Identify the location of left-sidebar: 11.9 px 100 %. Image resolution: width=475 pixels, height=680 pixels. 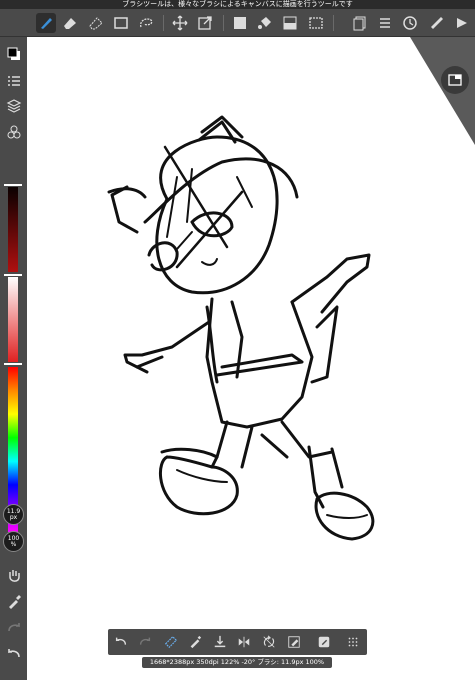
(13, 358).